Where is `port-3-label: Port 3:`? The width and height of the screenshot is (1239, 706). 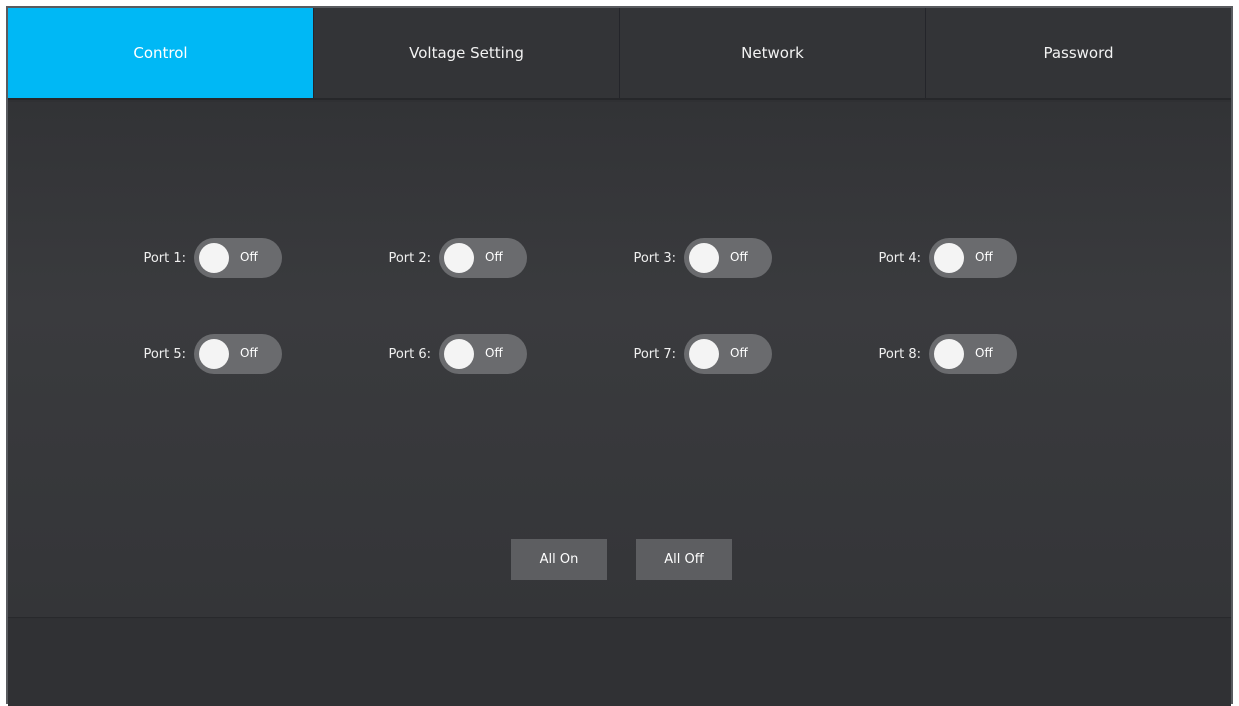
port-3-label: Port 3: is located at coordinates (654, 258).